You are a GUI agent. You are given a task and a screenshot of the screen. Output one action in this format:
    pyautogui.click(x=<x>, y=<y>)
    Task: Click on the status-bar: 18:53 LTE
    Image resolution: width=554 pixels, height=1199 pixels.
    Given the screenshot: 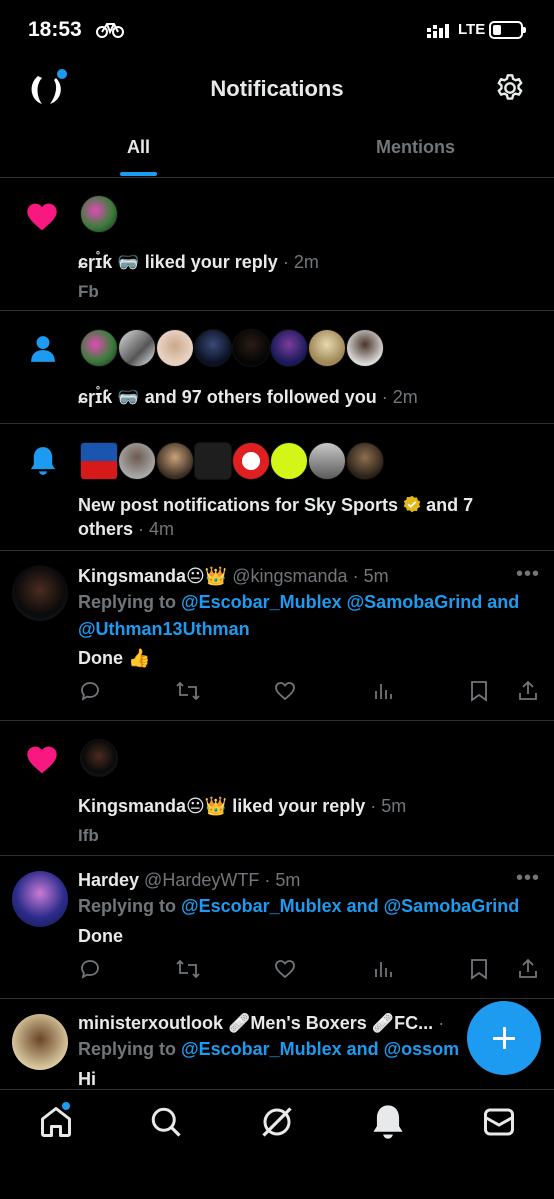 What is the action you would take?
    pyautogui.click(x=277, y=30)
    